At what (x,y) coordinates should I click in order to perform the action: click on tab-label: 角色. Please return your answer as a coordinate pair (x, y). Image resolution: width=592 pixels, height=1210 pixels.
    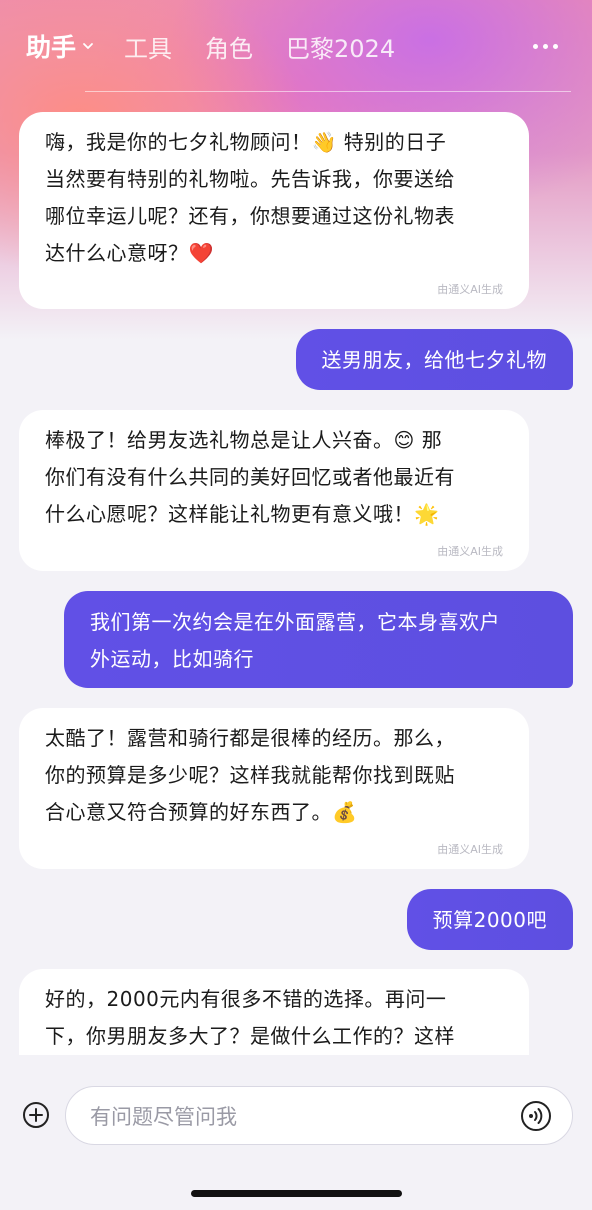
    Looking at the image, I should click on (229, 48).